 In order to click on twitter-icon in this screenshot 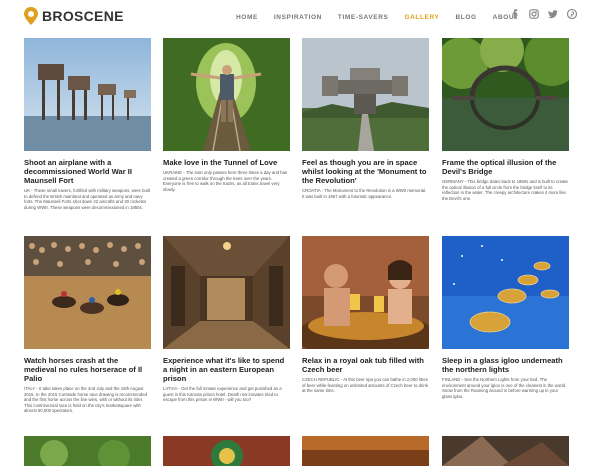, I will do `click(553, 14)`.